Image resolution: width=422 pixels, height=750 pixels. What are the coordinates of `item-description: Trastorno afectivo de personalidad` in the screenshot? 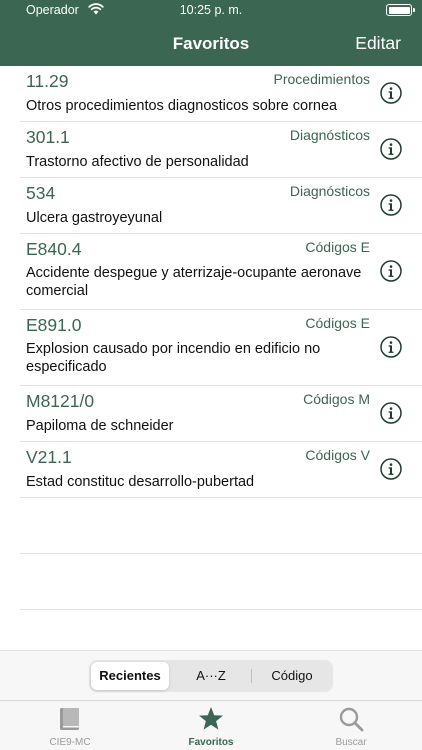 It's located at (137, 162).